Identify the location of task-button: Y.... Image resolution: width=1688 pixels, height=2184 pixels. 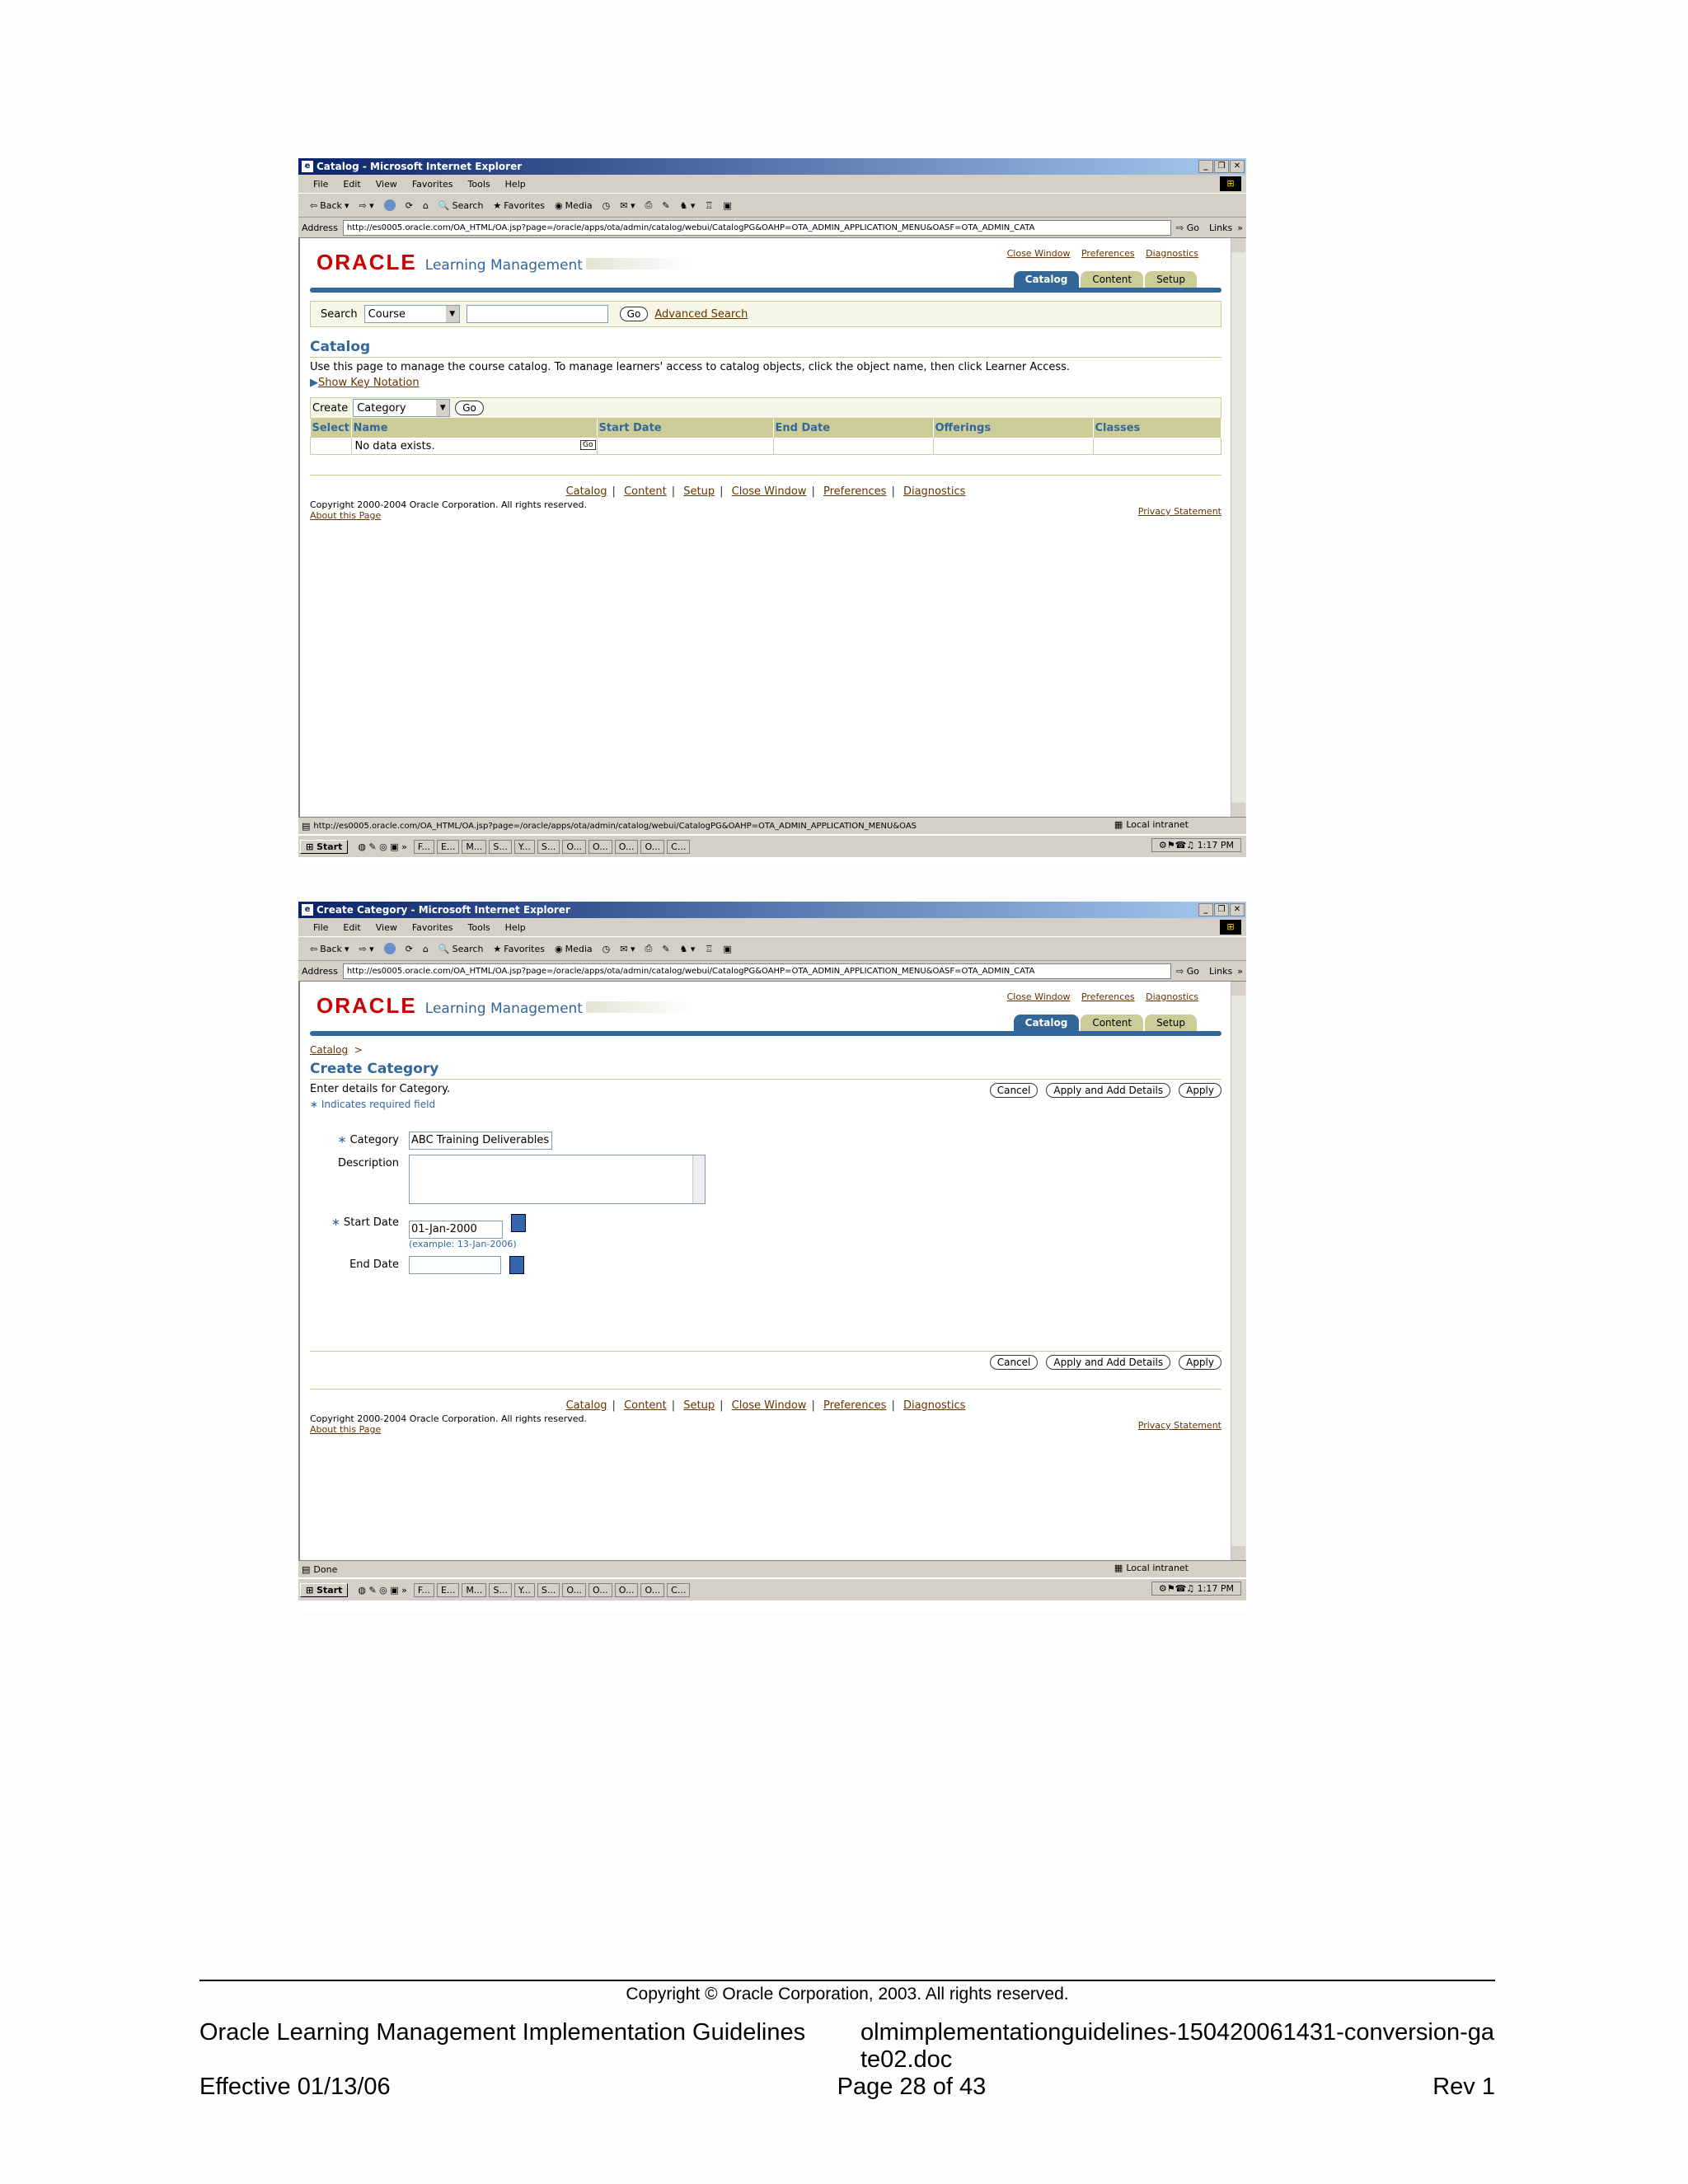
(524, 1589).